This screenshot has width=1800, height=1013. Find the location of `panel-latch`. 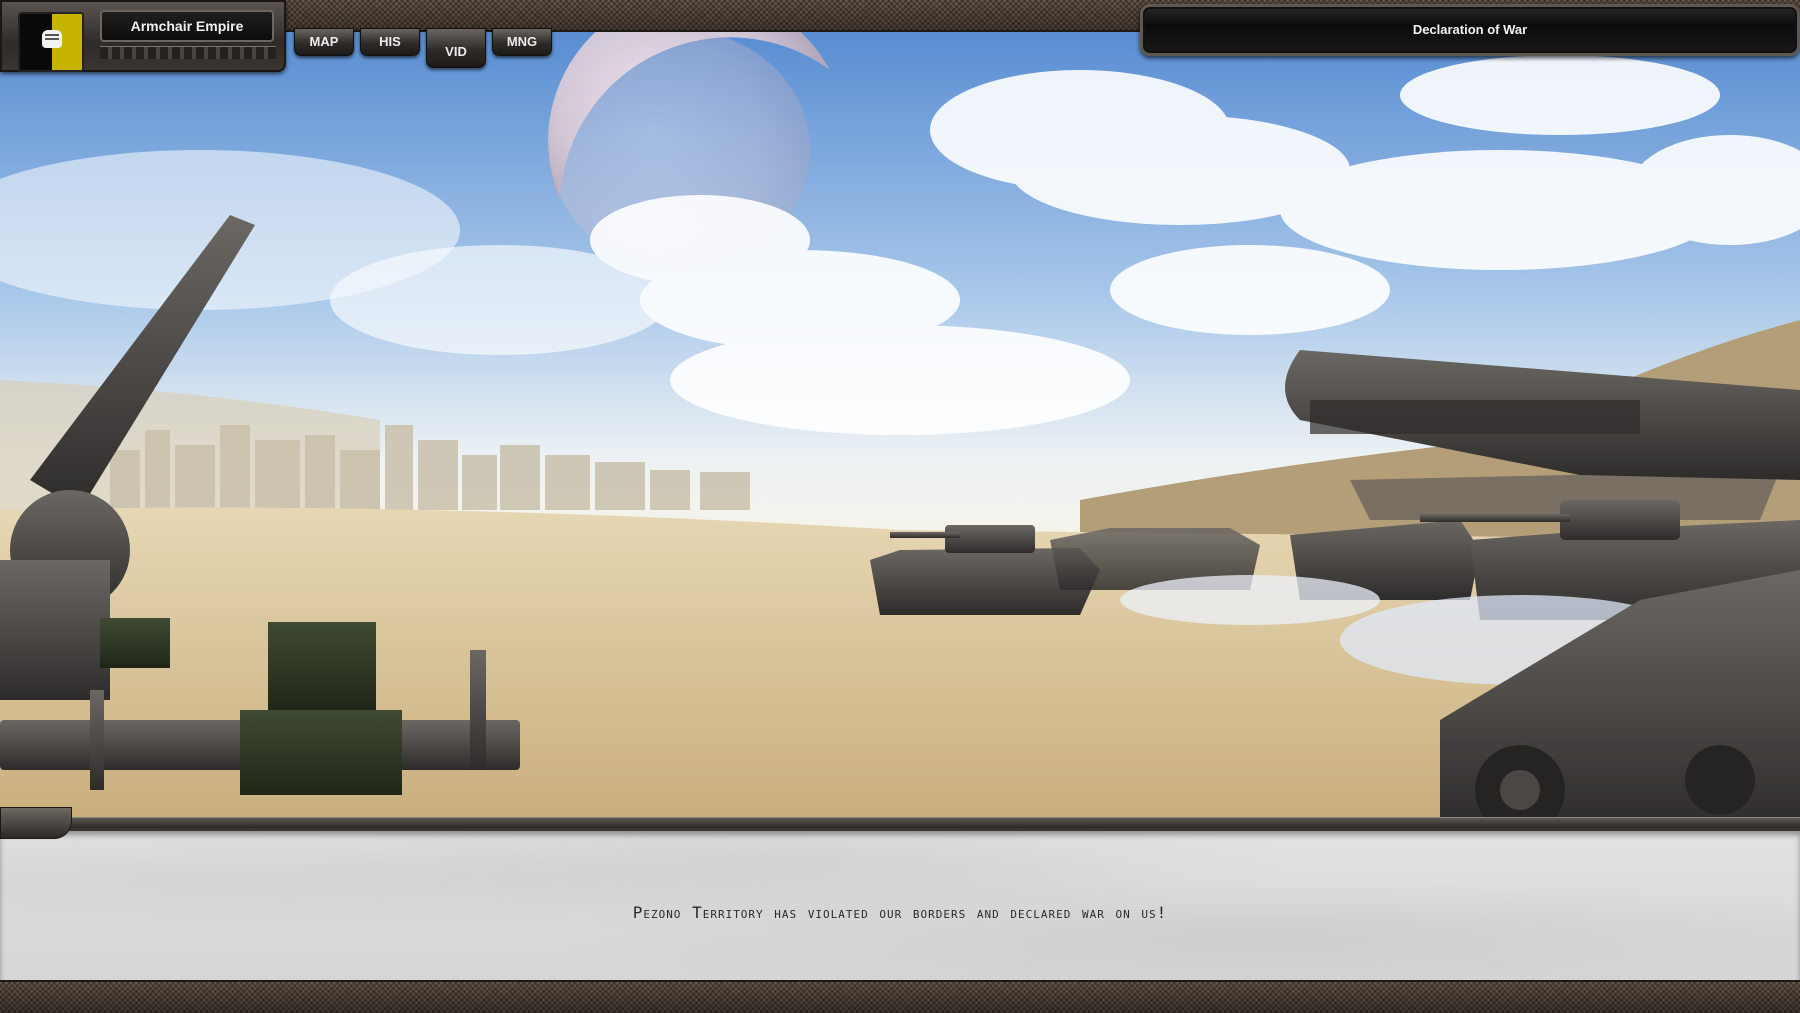

panel-latch is located at coordinates (36, 823).